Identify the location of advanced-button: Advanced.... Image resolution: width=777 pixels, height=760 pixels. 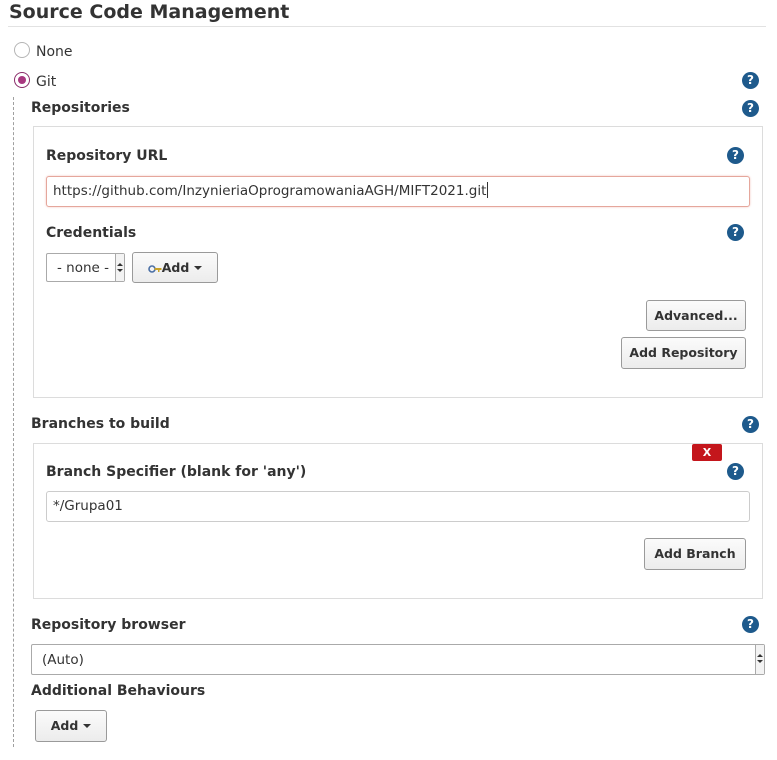
(696, 315).